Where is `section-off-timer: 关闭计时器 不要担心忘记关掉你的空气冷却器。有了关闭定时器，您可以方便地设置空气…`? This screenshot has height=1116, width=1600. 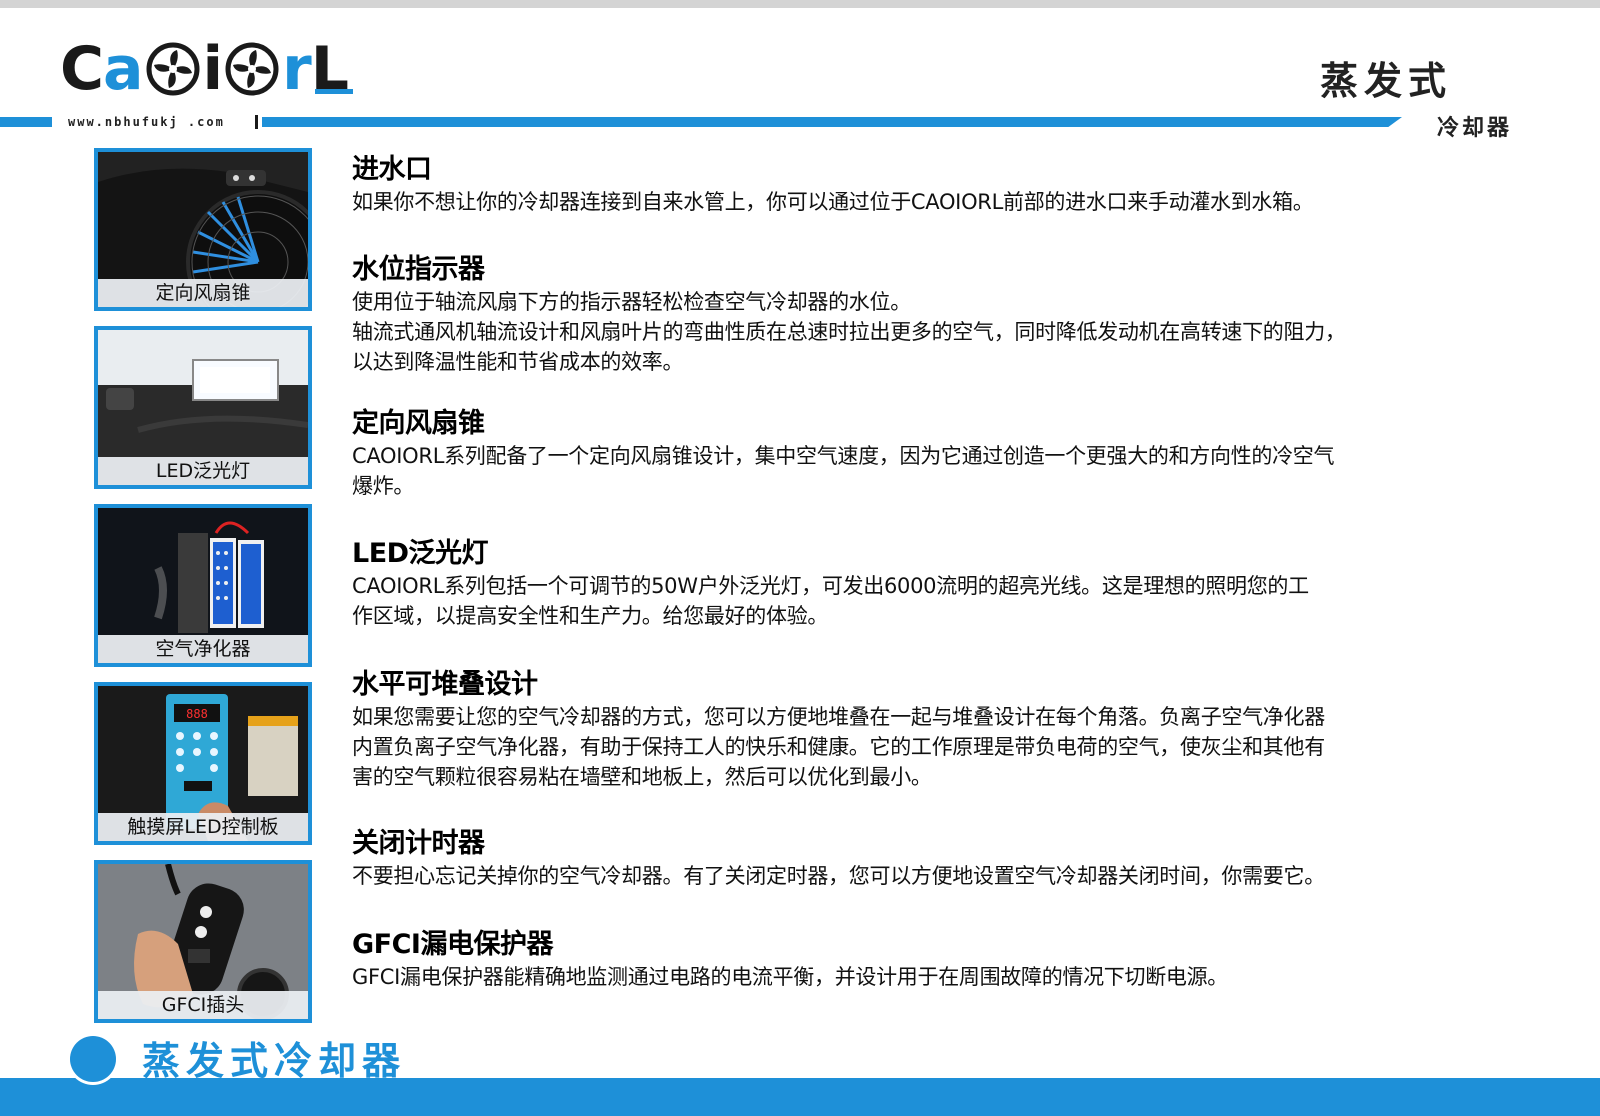
section-off-timer: 关闭计时器 不要担心忘记关掉你的空气冷却器。有了关闭定时器，您可以方便地设置空气… is located at coordinates (947, 859).